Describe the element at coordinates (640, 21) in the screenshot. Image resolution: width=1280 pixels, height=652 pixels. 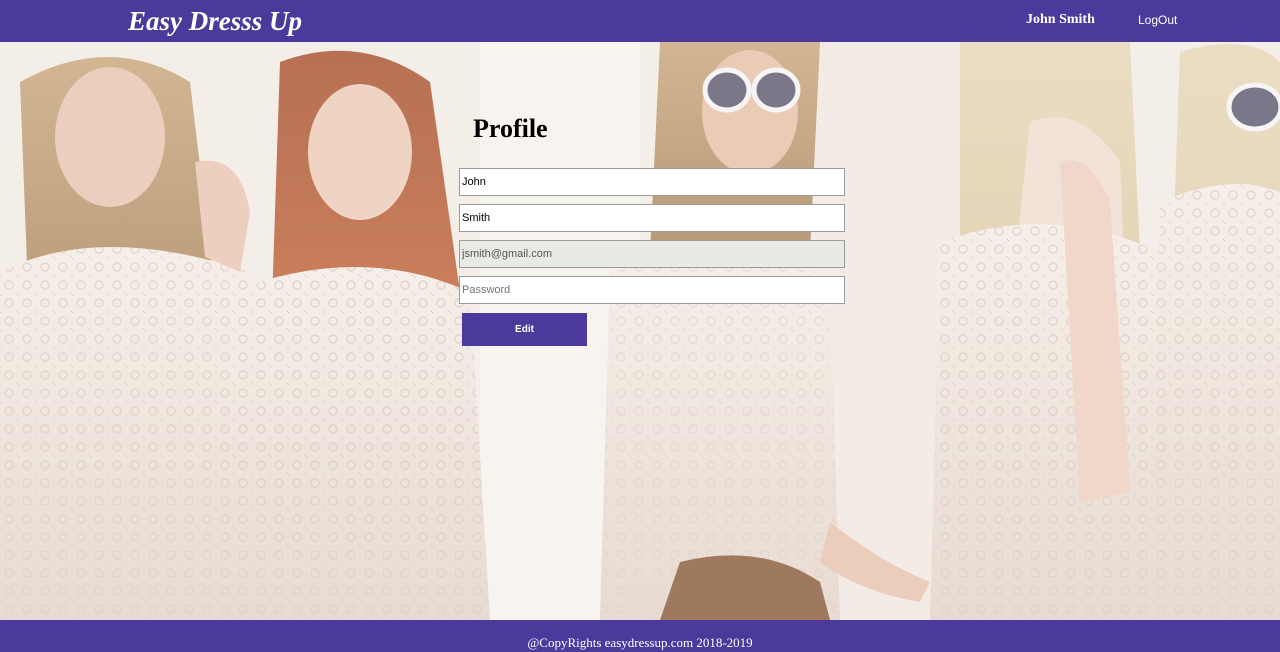
I see `top-navbar: Easy Dresss Up John Smith LogOut` at that location.